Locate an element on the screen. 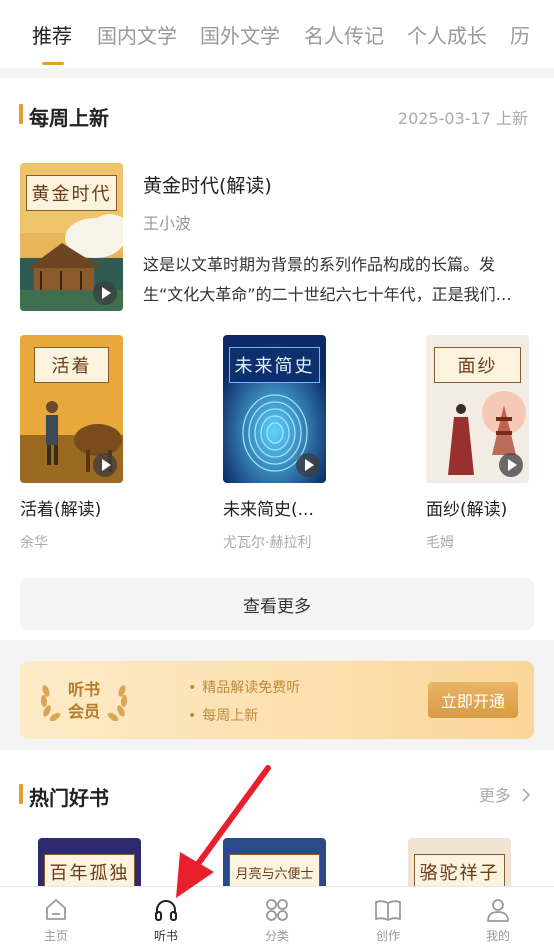  book-author: 尤瓦尔·赫拉利 is located at coordinates (267, 543).